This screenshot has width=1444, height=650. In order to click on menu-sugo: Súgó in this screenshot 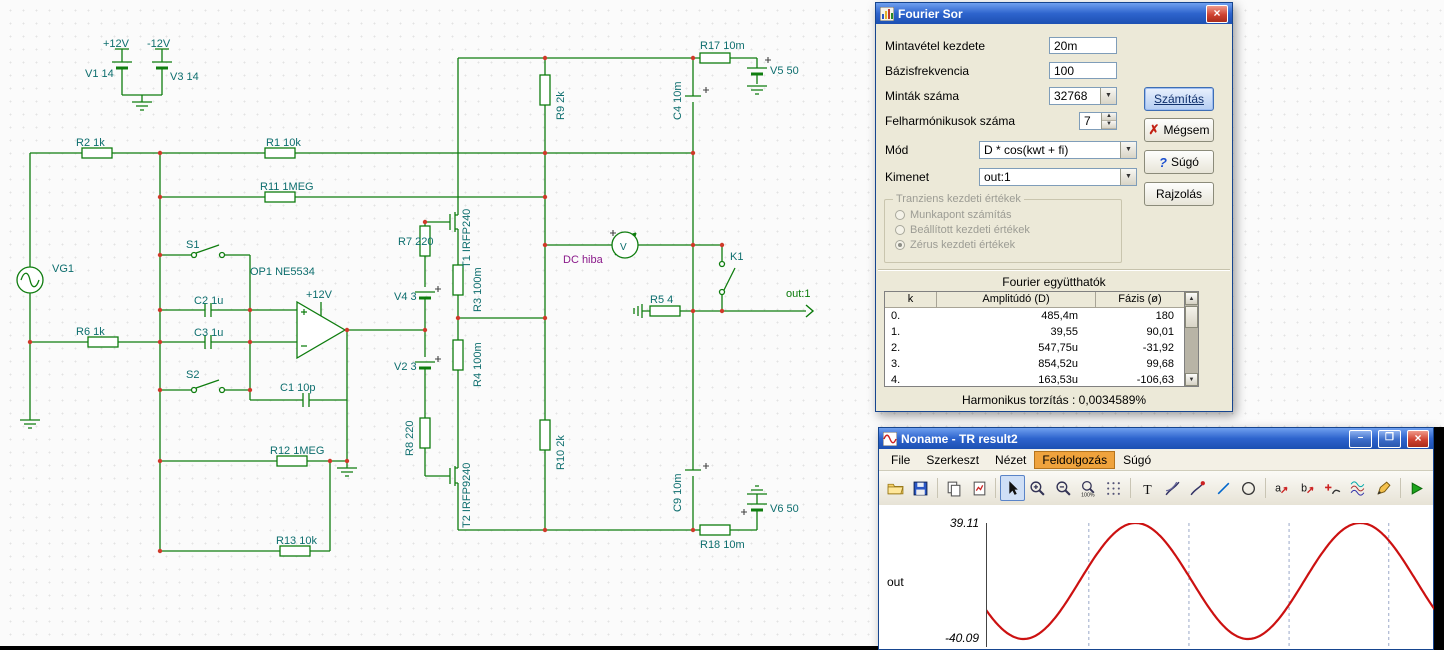, I will do `click(1137, 460)`.